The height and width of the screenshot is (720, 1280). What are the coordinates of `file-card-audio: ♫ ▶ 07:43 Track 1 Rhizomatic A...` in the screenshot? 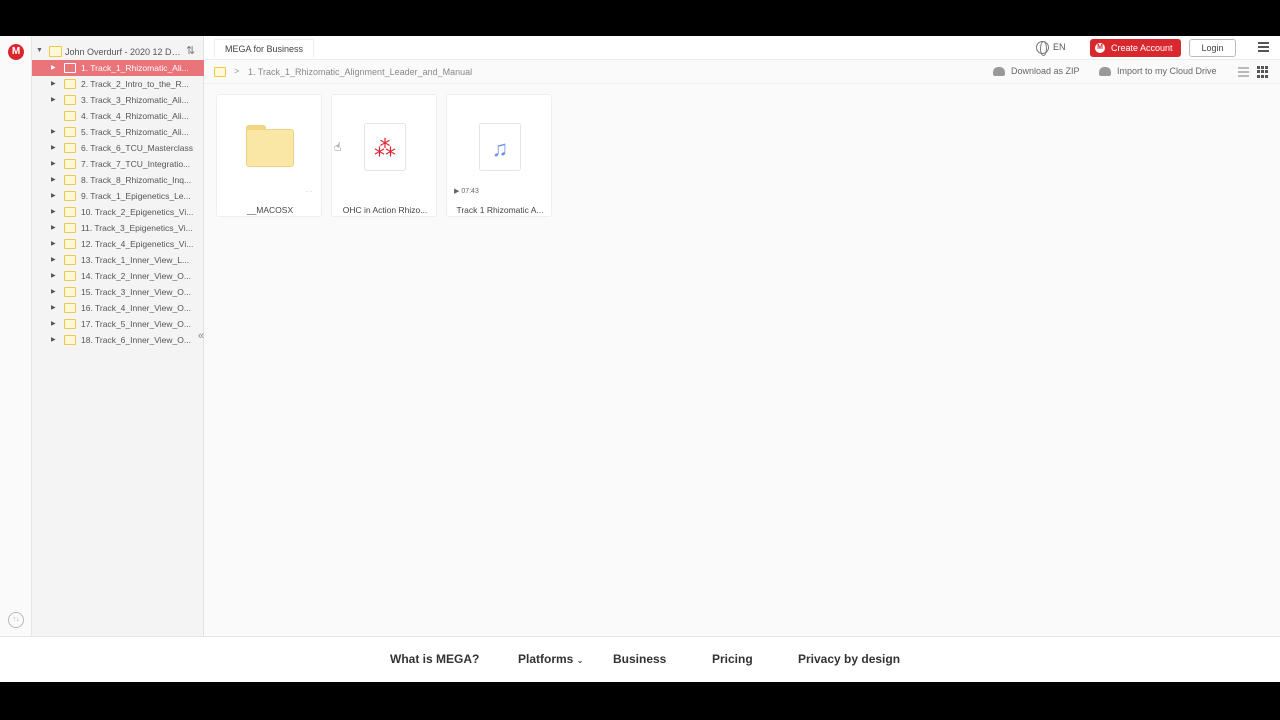 It's located at (499, 155).